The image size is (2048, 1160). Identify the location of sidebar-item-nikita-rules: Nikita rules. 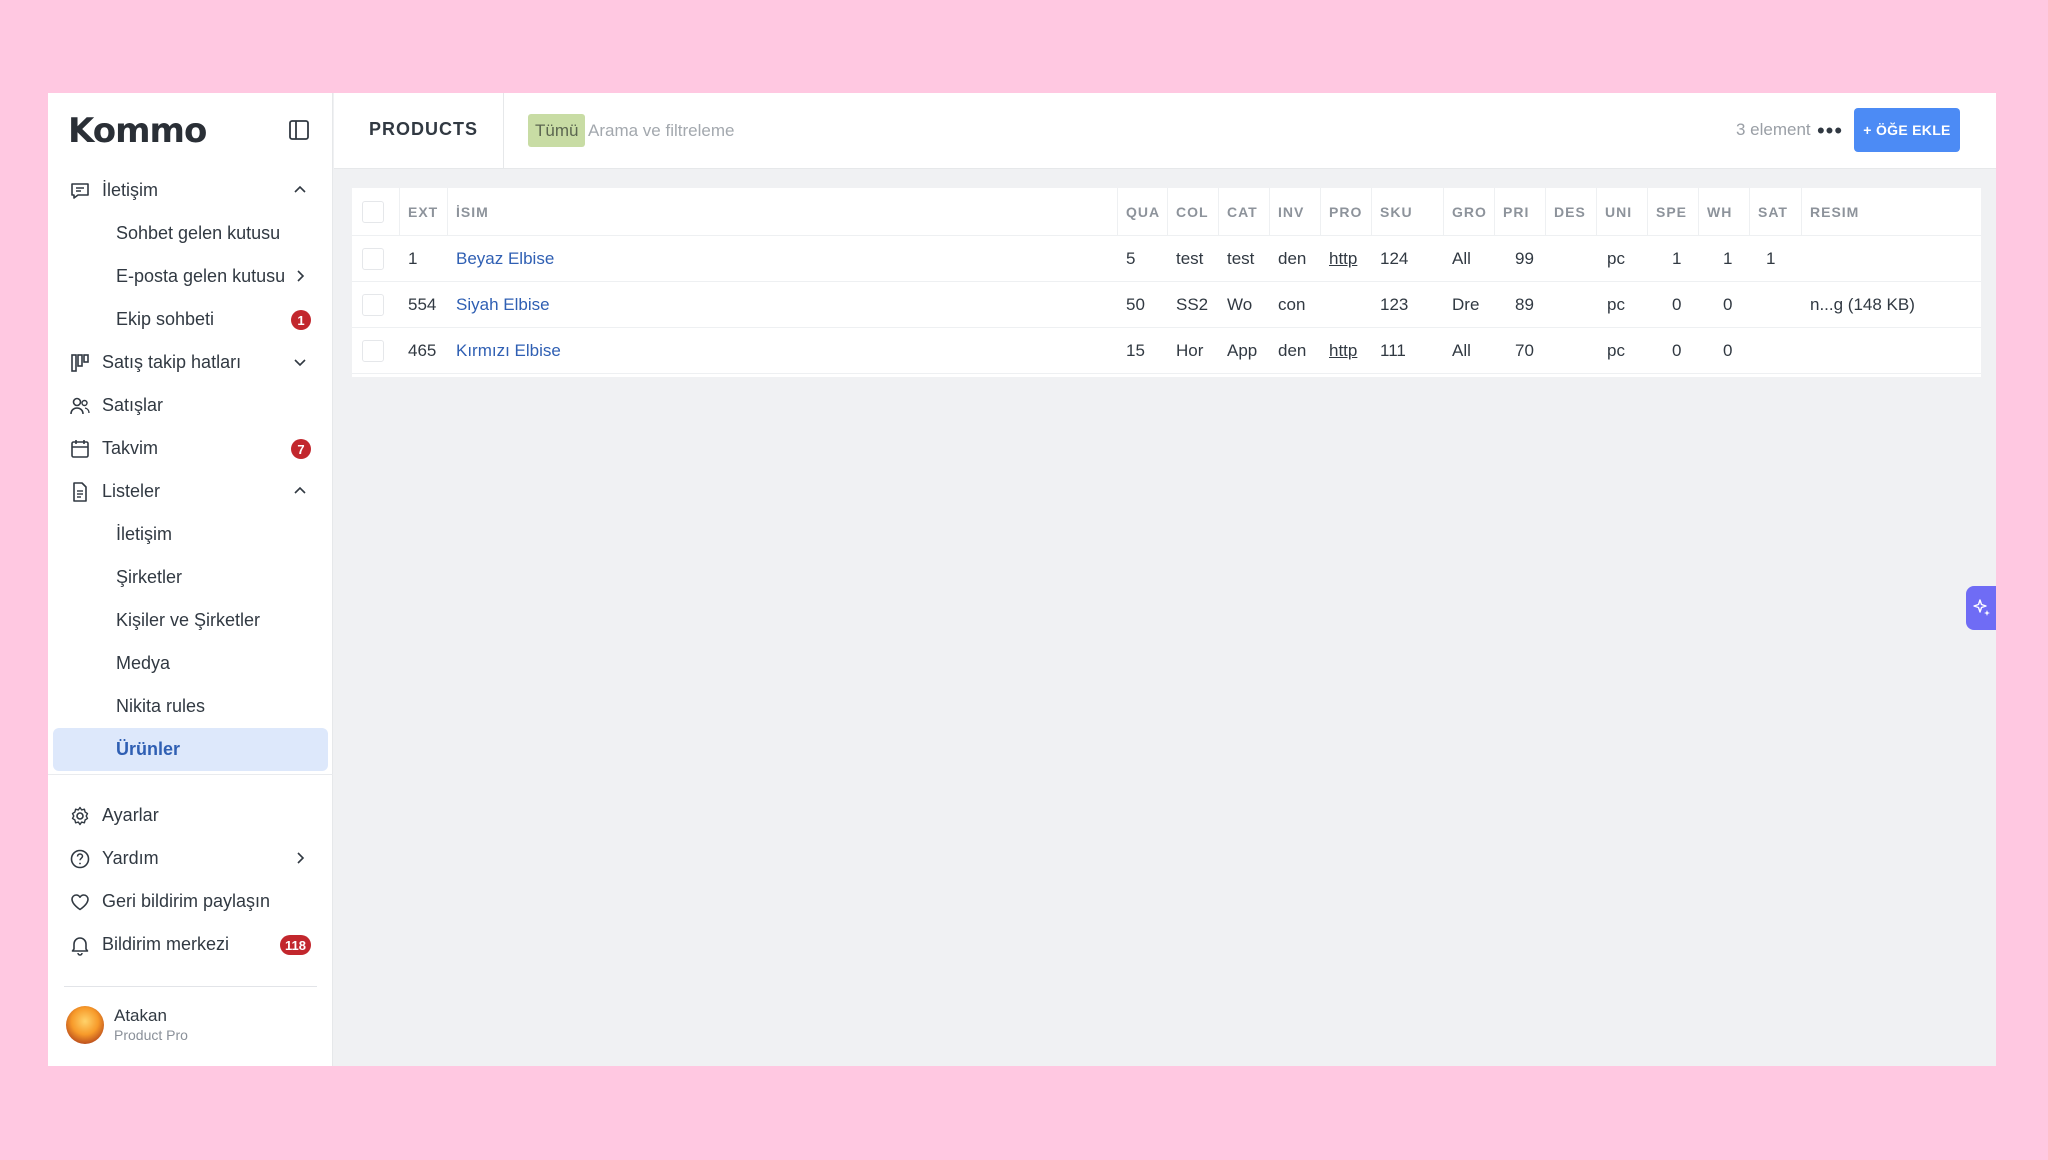
(190, 706).